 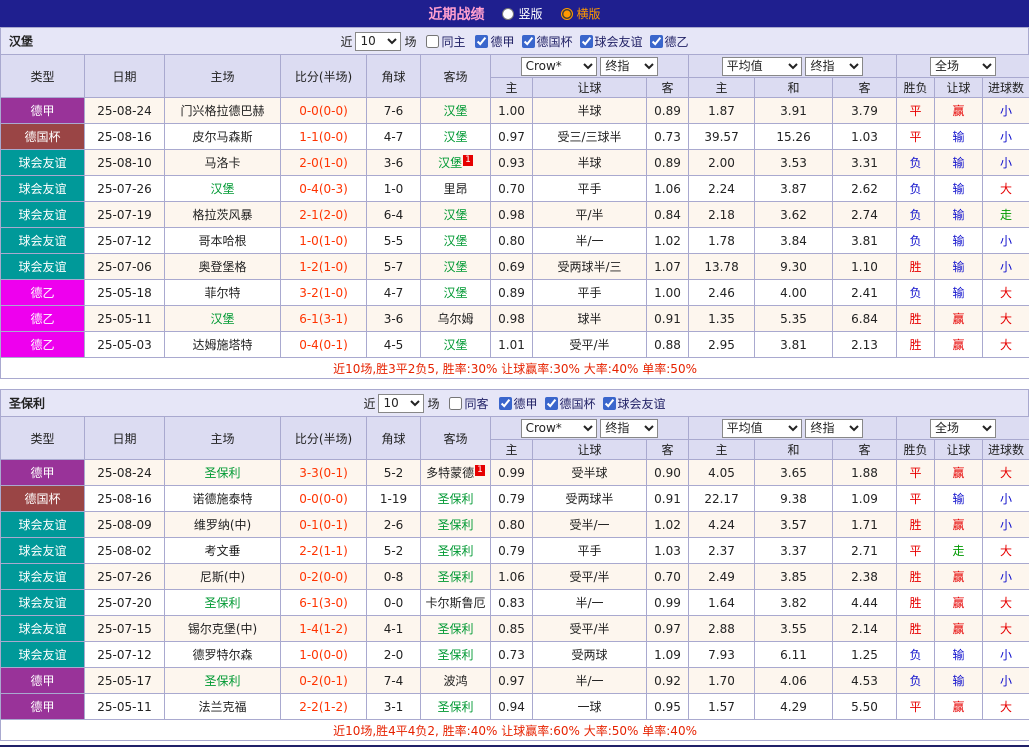 What do you see at coordinates (432, 41) in the screenshot?
I see `same-home-checkbox` at bounding box center [432, 41].